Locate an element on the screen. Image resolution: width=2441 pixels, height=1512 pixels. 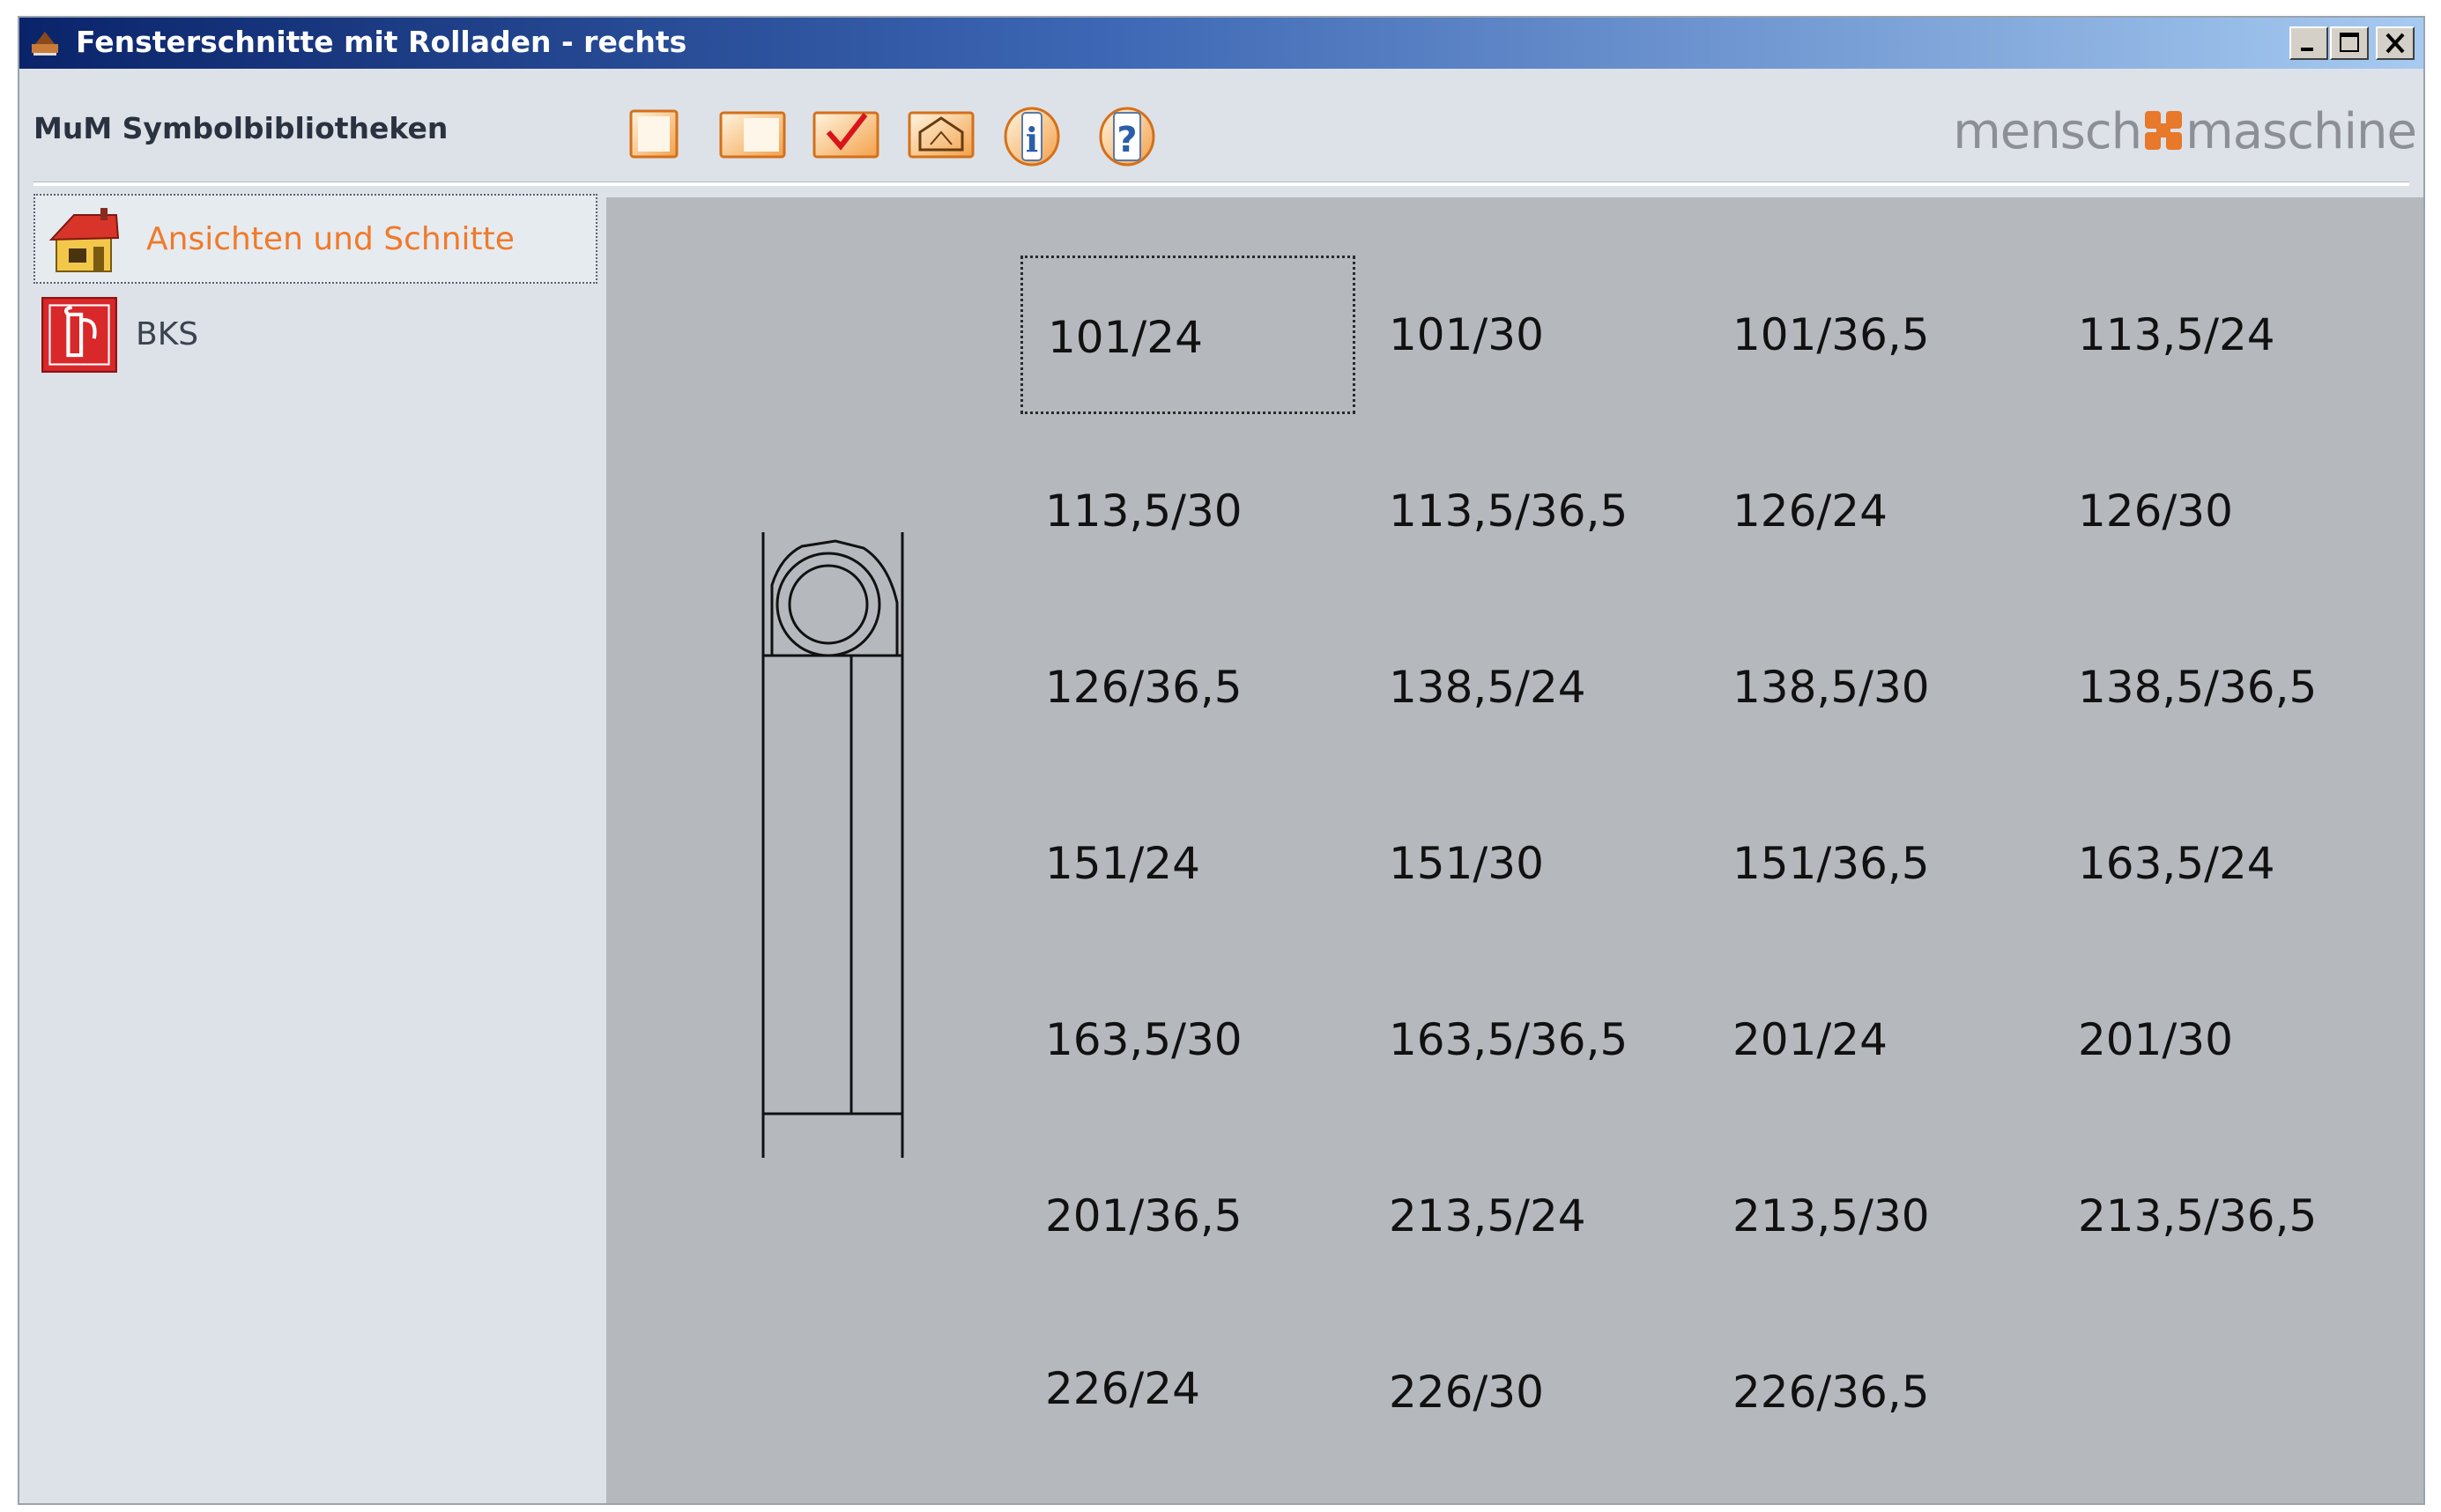
symbol-label: 151/24 is located at coordinates (1122, 863).